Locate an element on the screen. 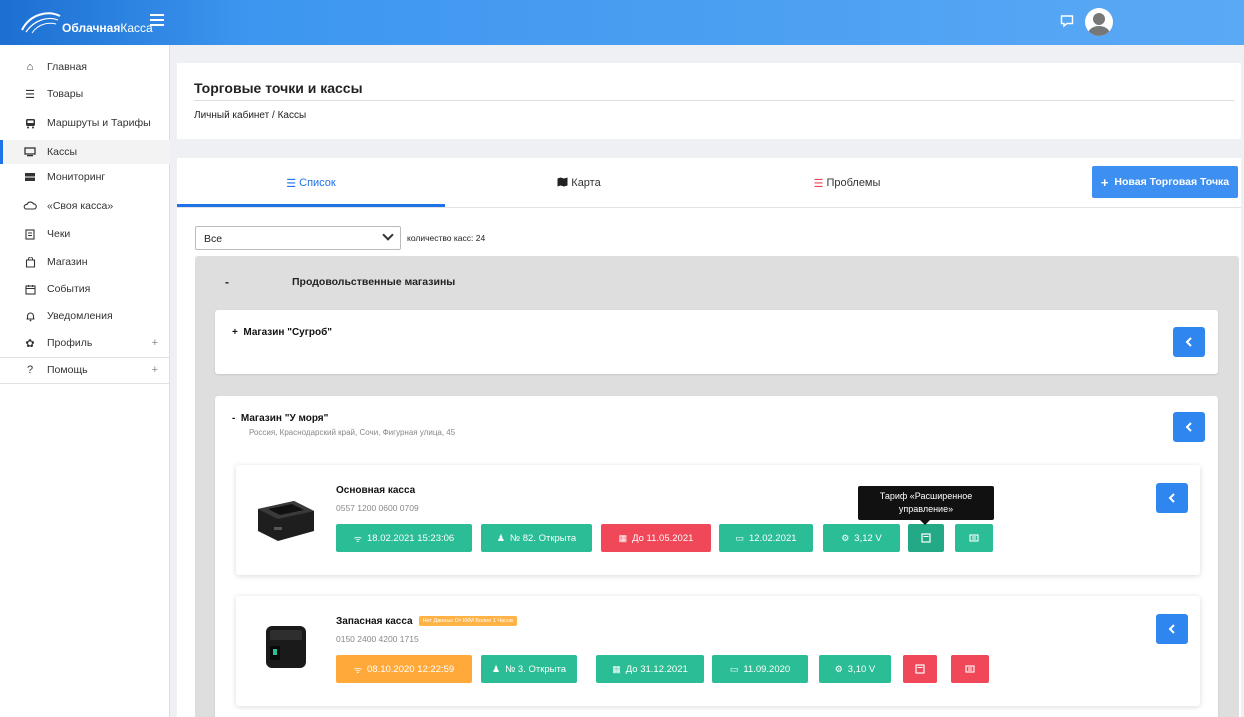 The height and width of the screenshot is (717, 1244). button-label: 3,12 V is located at coordinates (868, 538).